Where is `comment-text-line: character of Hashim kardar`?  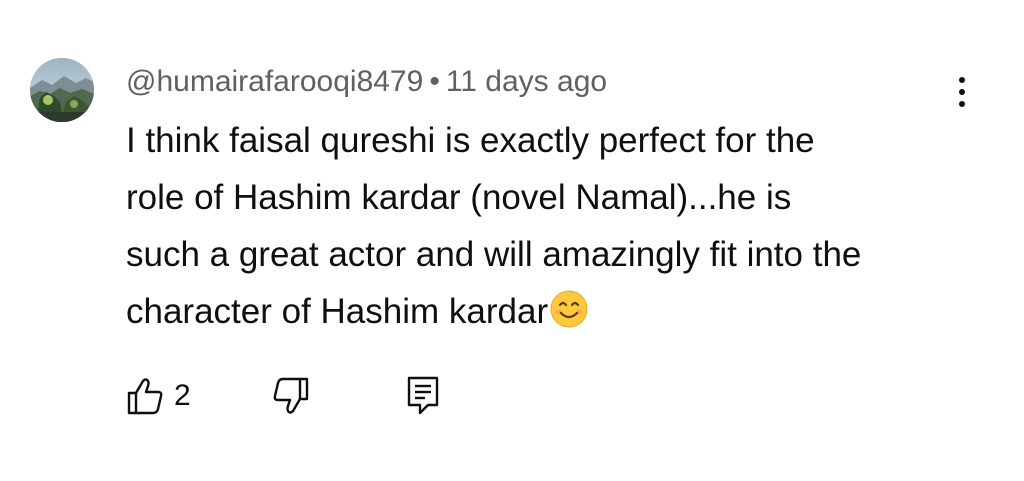
comment-text-line: character of Hashim kardar is located at coordinates (337, 311).